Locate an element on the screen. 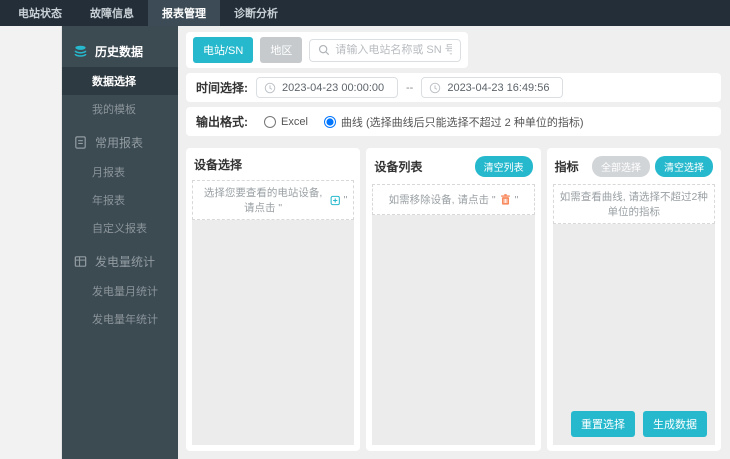 The image size is (730, 459). indicators-panel-title: 指标 is located at coordinates (566, 167).